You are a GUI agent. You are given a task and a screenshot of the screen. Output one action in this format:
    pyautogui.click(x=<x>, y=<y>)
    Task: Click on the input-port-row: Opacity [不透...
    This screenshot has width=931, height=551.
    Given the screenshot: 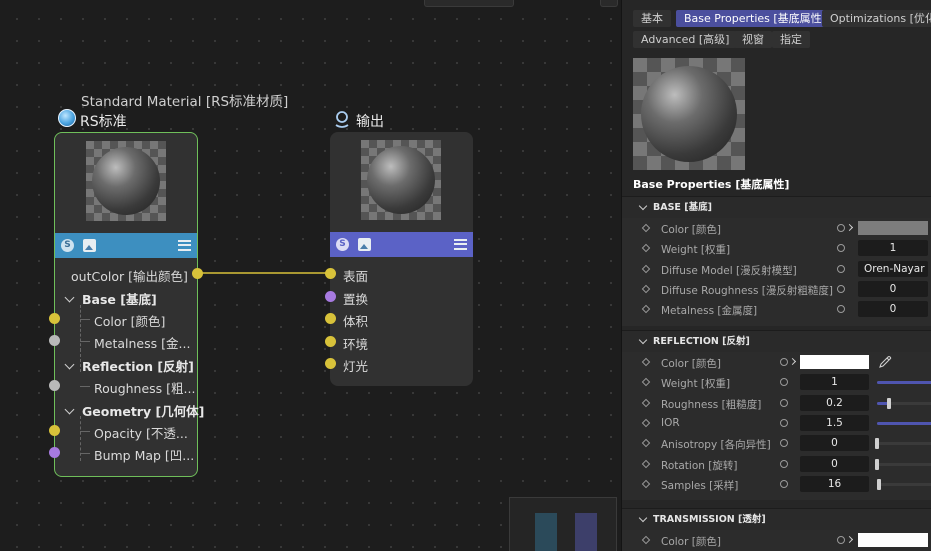 What is the action you would take?
    pyautogui.click(x=134, y=432)
    